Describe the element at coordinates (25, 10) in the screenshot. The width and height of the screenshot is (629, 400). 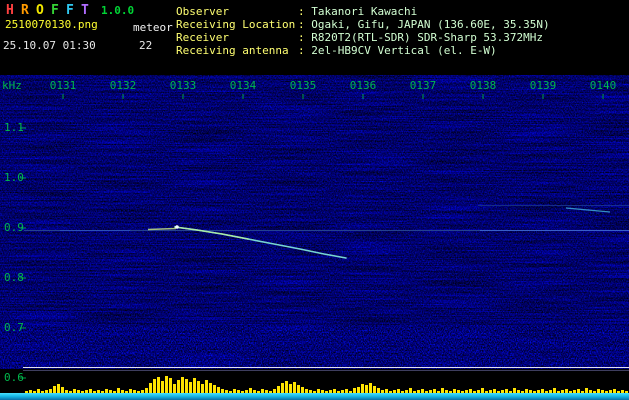
I see `title-letter: R` at that location.